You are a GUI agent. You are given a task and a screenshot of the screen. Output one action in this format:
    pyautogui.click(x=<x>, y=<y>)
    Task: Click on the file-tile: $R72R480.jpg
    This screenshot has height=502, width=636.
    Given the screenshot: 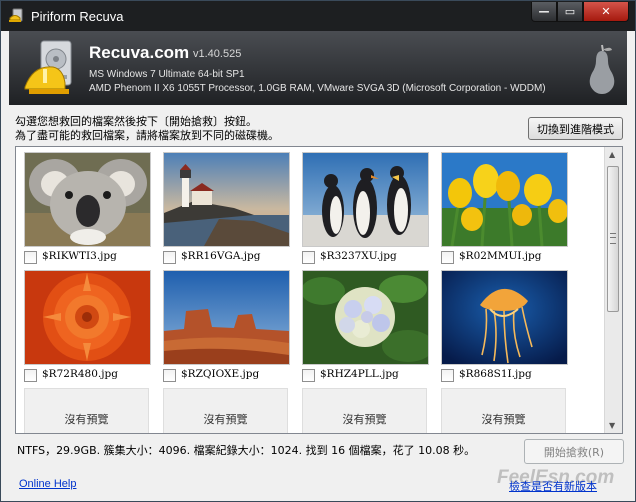 What is the action you would take?
    pyautogui.click(x=87, y=326)
    